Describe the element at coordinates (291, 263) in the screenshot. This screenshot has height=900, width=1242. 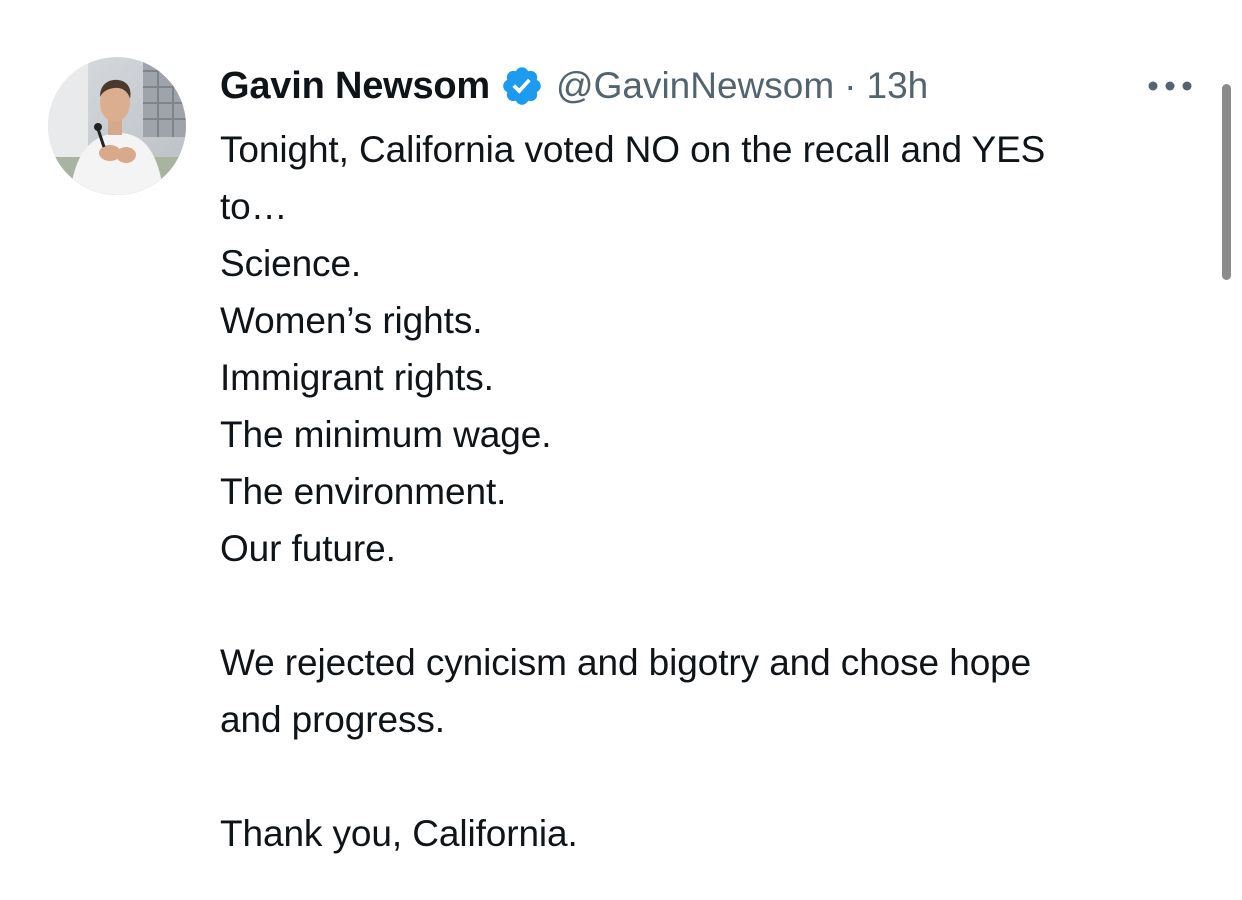
I see `tweet-line: Science.` at that location.